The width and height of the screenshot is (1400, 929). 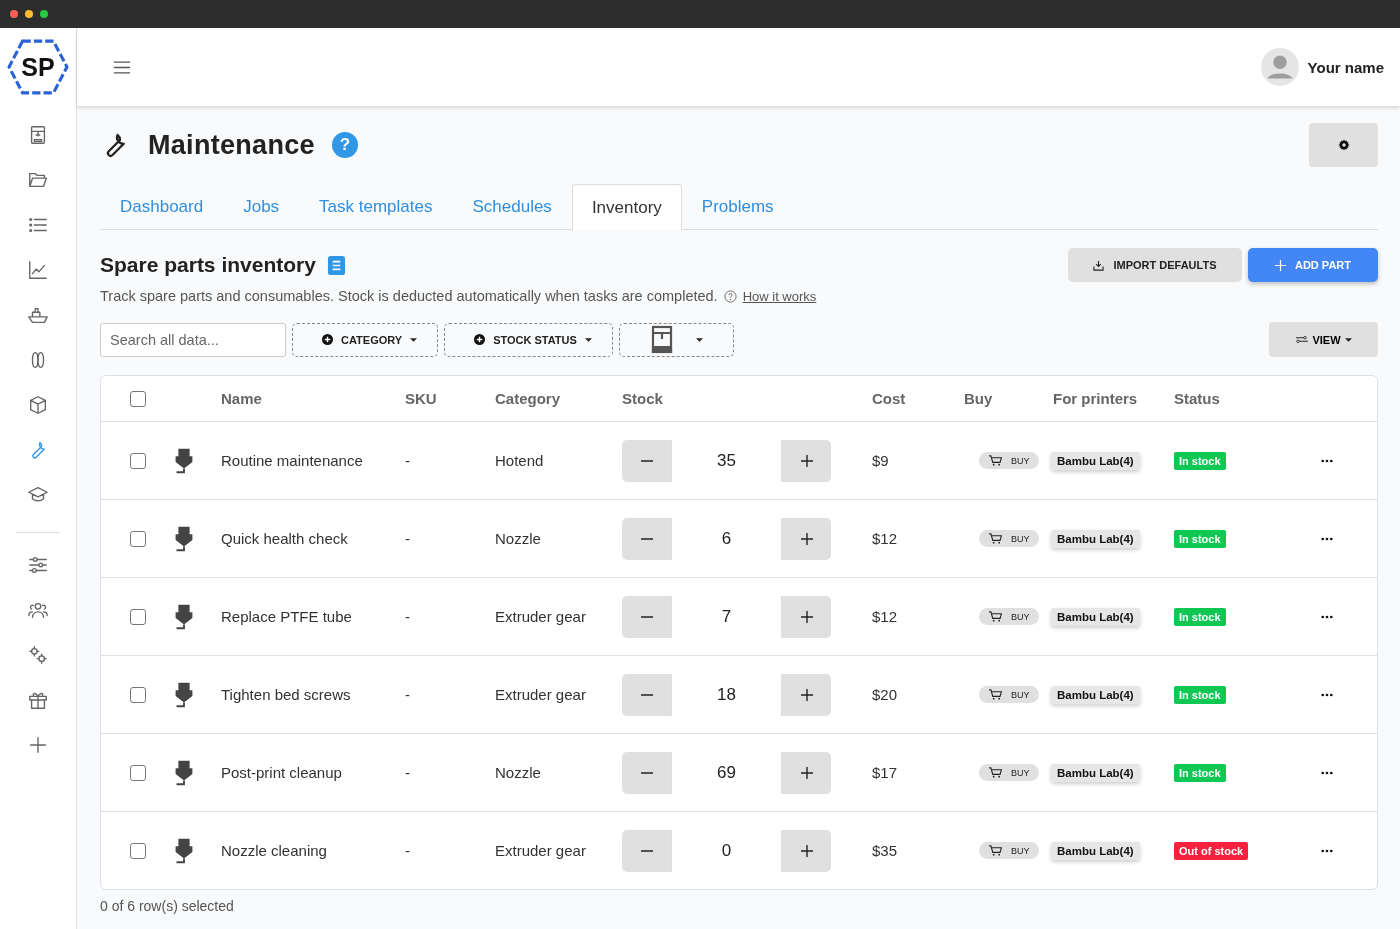 I want to click on stock-field: 69, so click(x=726, y=772).